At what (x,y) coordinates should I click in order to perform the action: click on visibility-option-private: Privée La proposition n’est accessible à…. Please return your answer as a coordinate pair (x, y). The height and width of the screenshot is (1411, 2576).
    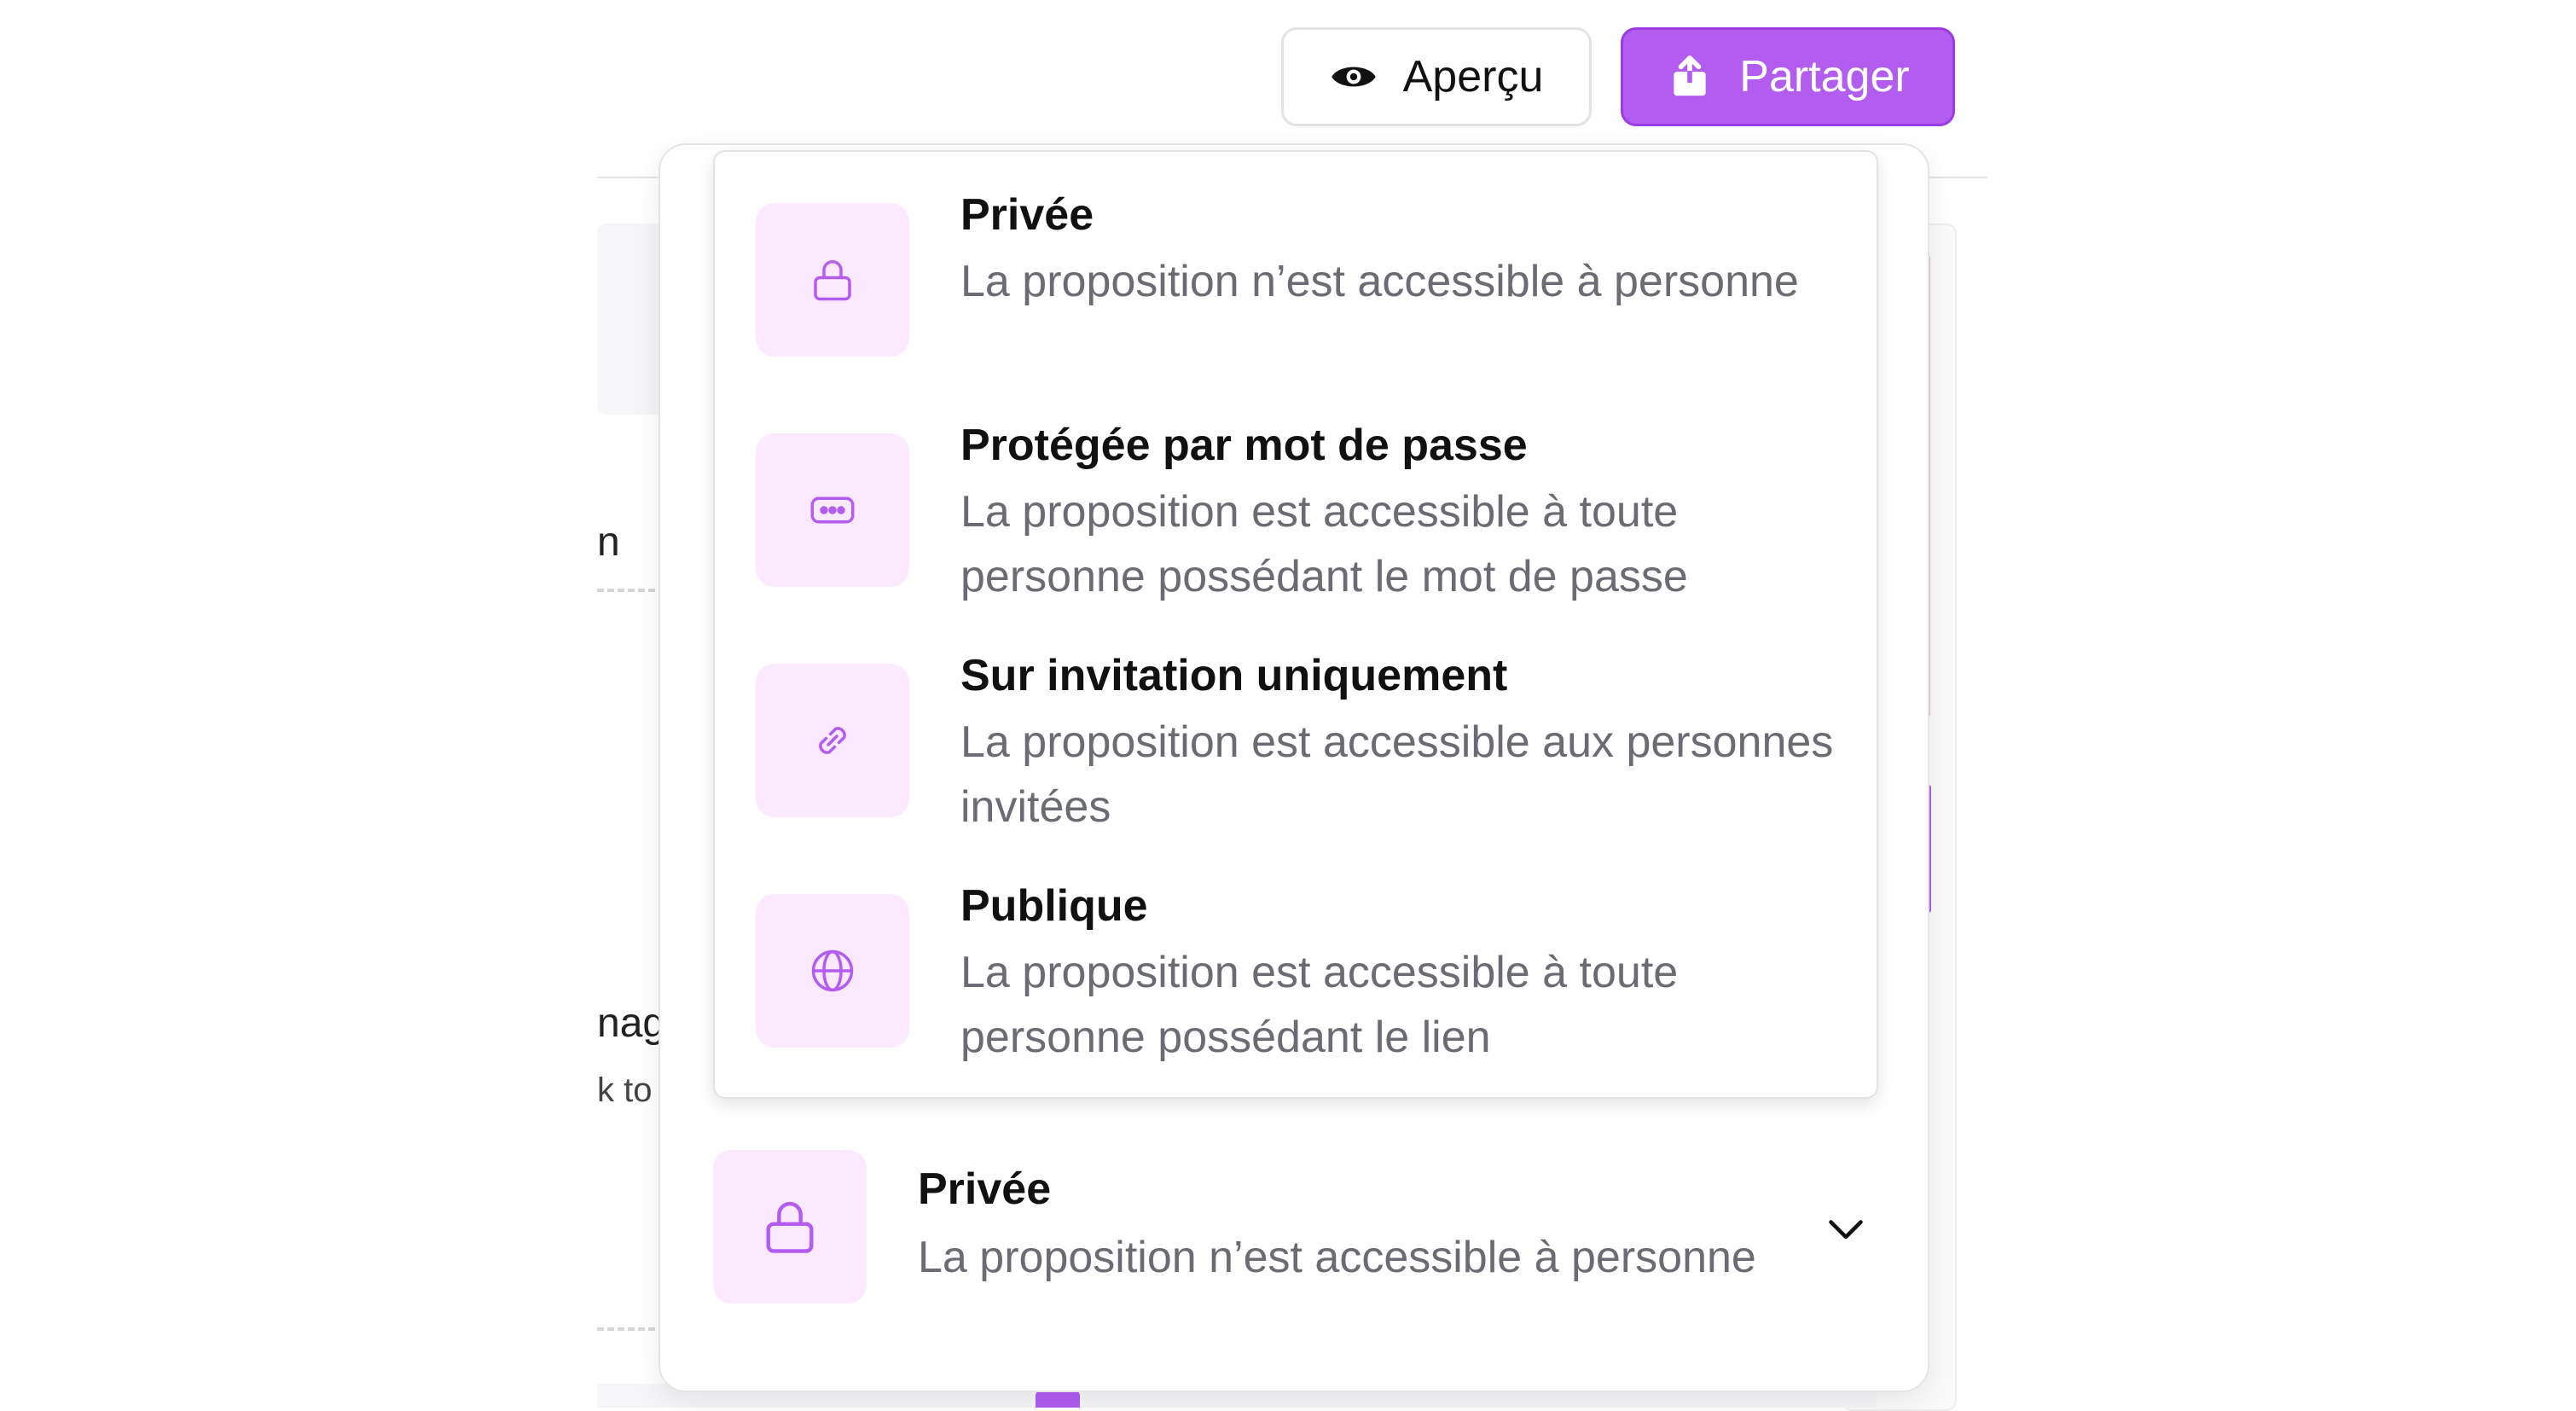
    Looking at the image, I should click on (1302, 254).